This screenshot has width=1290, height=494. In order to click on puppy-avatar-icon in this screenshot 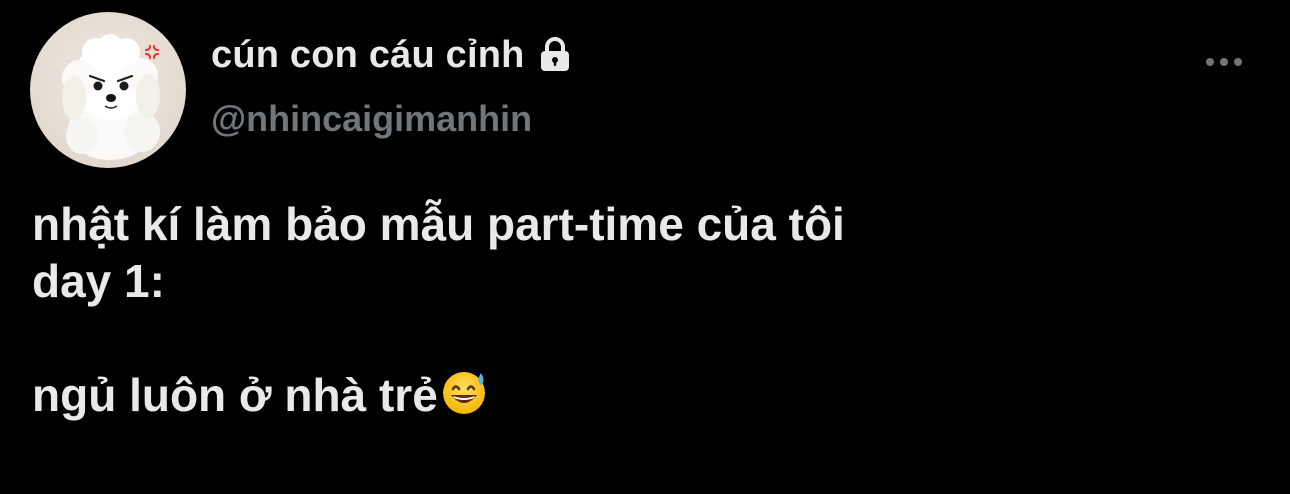, I will do `click(111, 97)`.